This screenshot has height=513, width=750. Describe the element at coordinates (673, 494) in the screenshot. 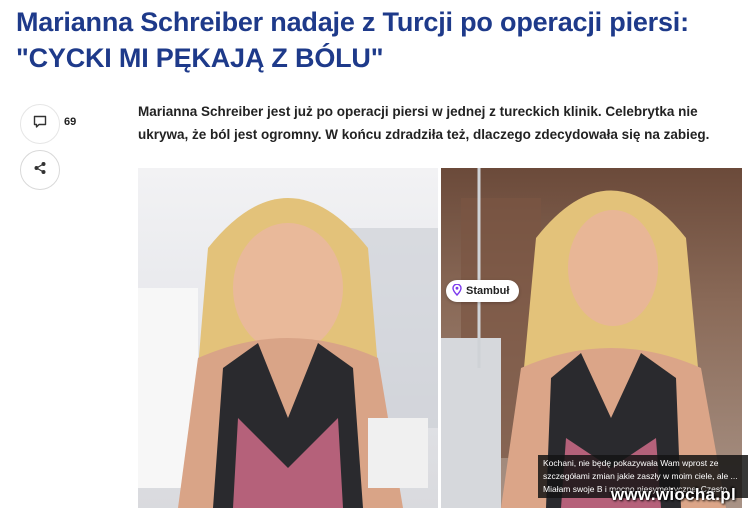

I see `watermark: www.wiocha.pl` at that location.